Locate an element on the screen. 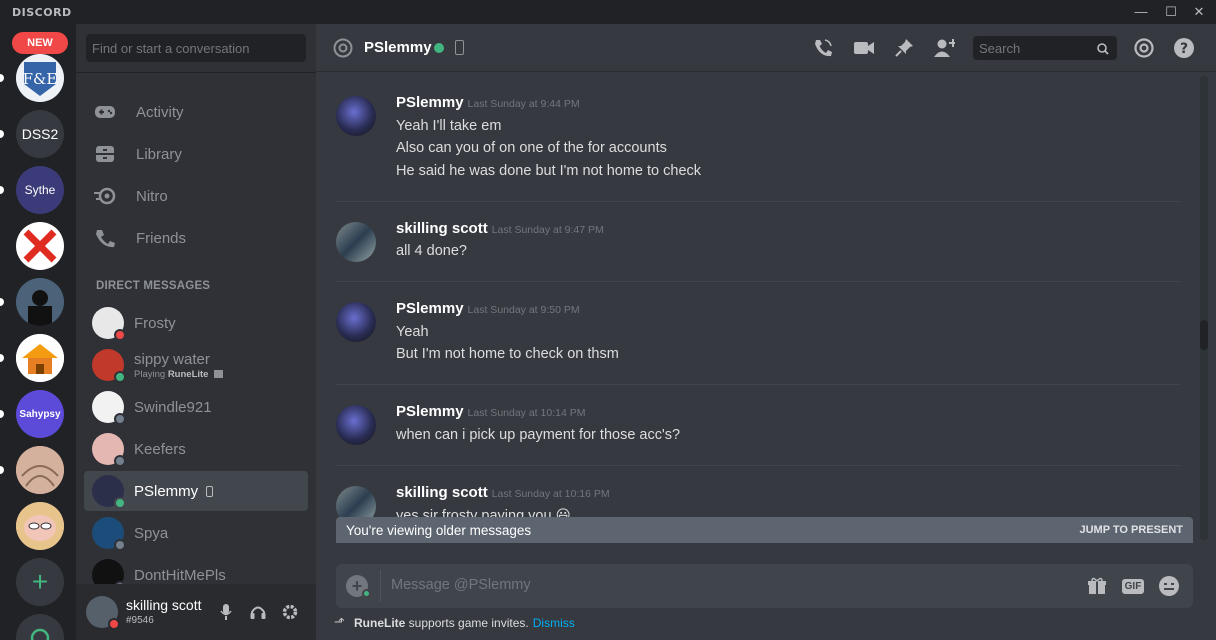 Image resolution: width=1216 pixels, height=640 pixels. server-dss2: DSS2 is located at coordinates (40, 134).